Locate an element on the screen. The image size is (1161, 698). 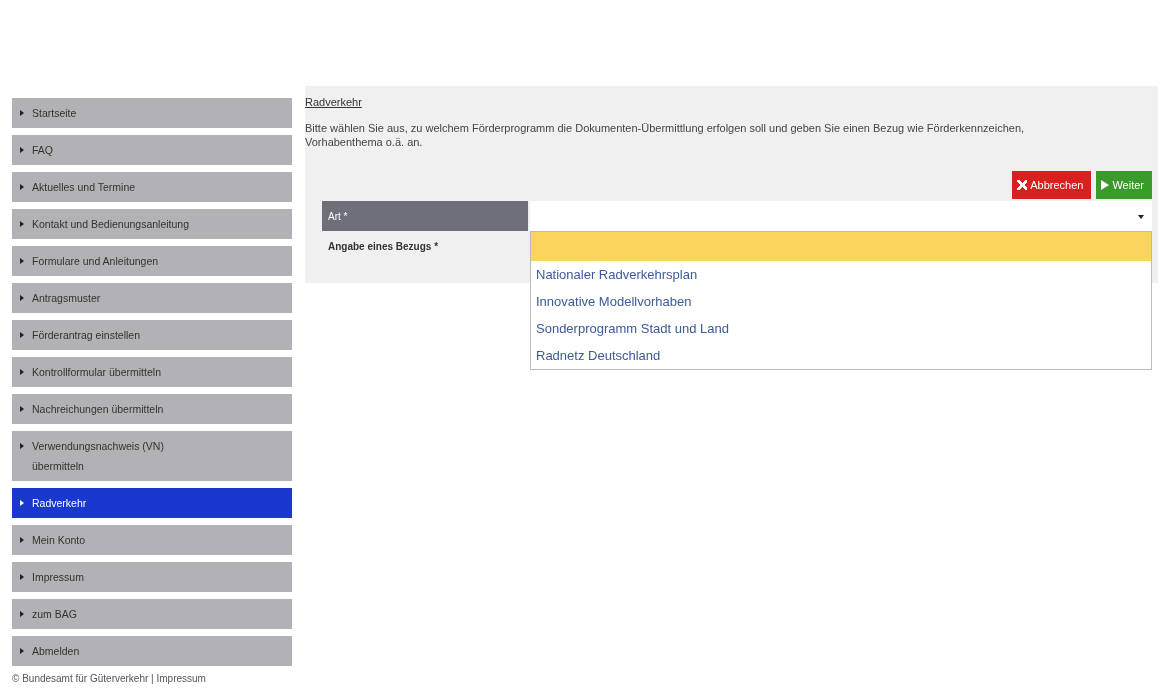
sidebar-item: Kontrollformular übermitteln is located at coordinates (152, 372).